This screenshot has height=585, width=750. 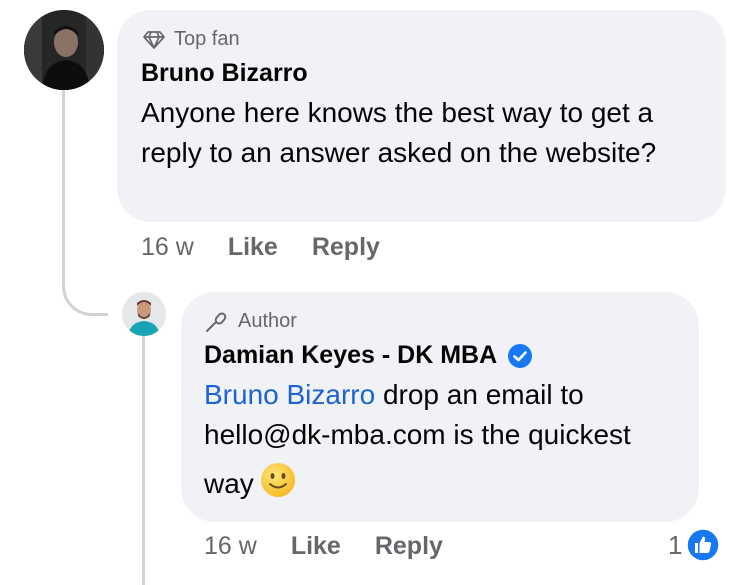 What do you see at coordinates (230, 546) in the screenshot?
I see `reply-time: 16 w` at bounding box center [230, 546].